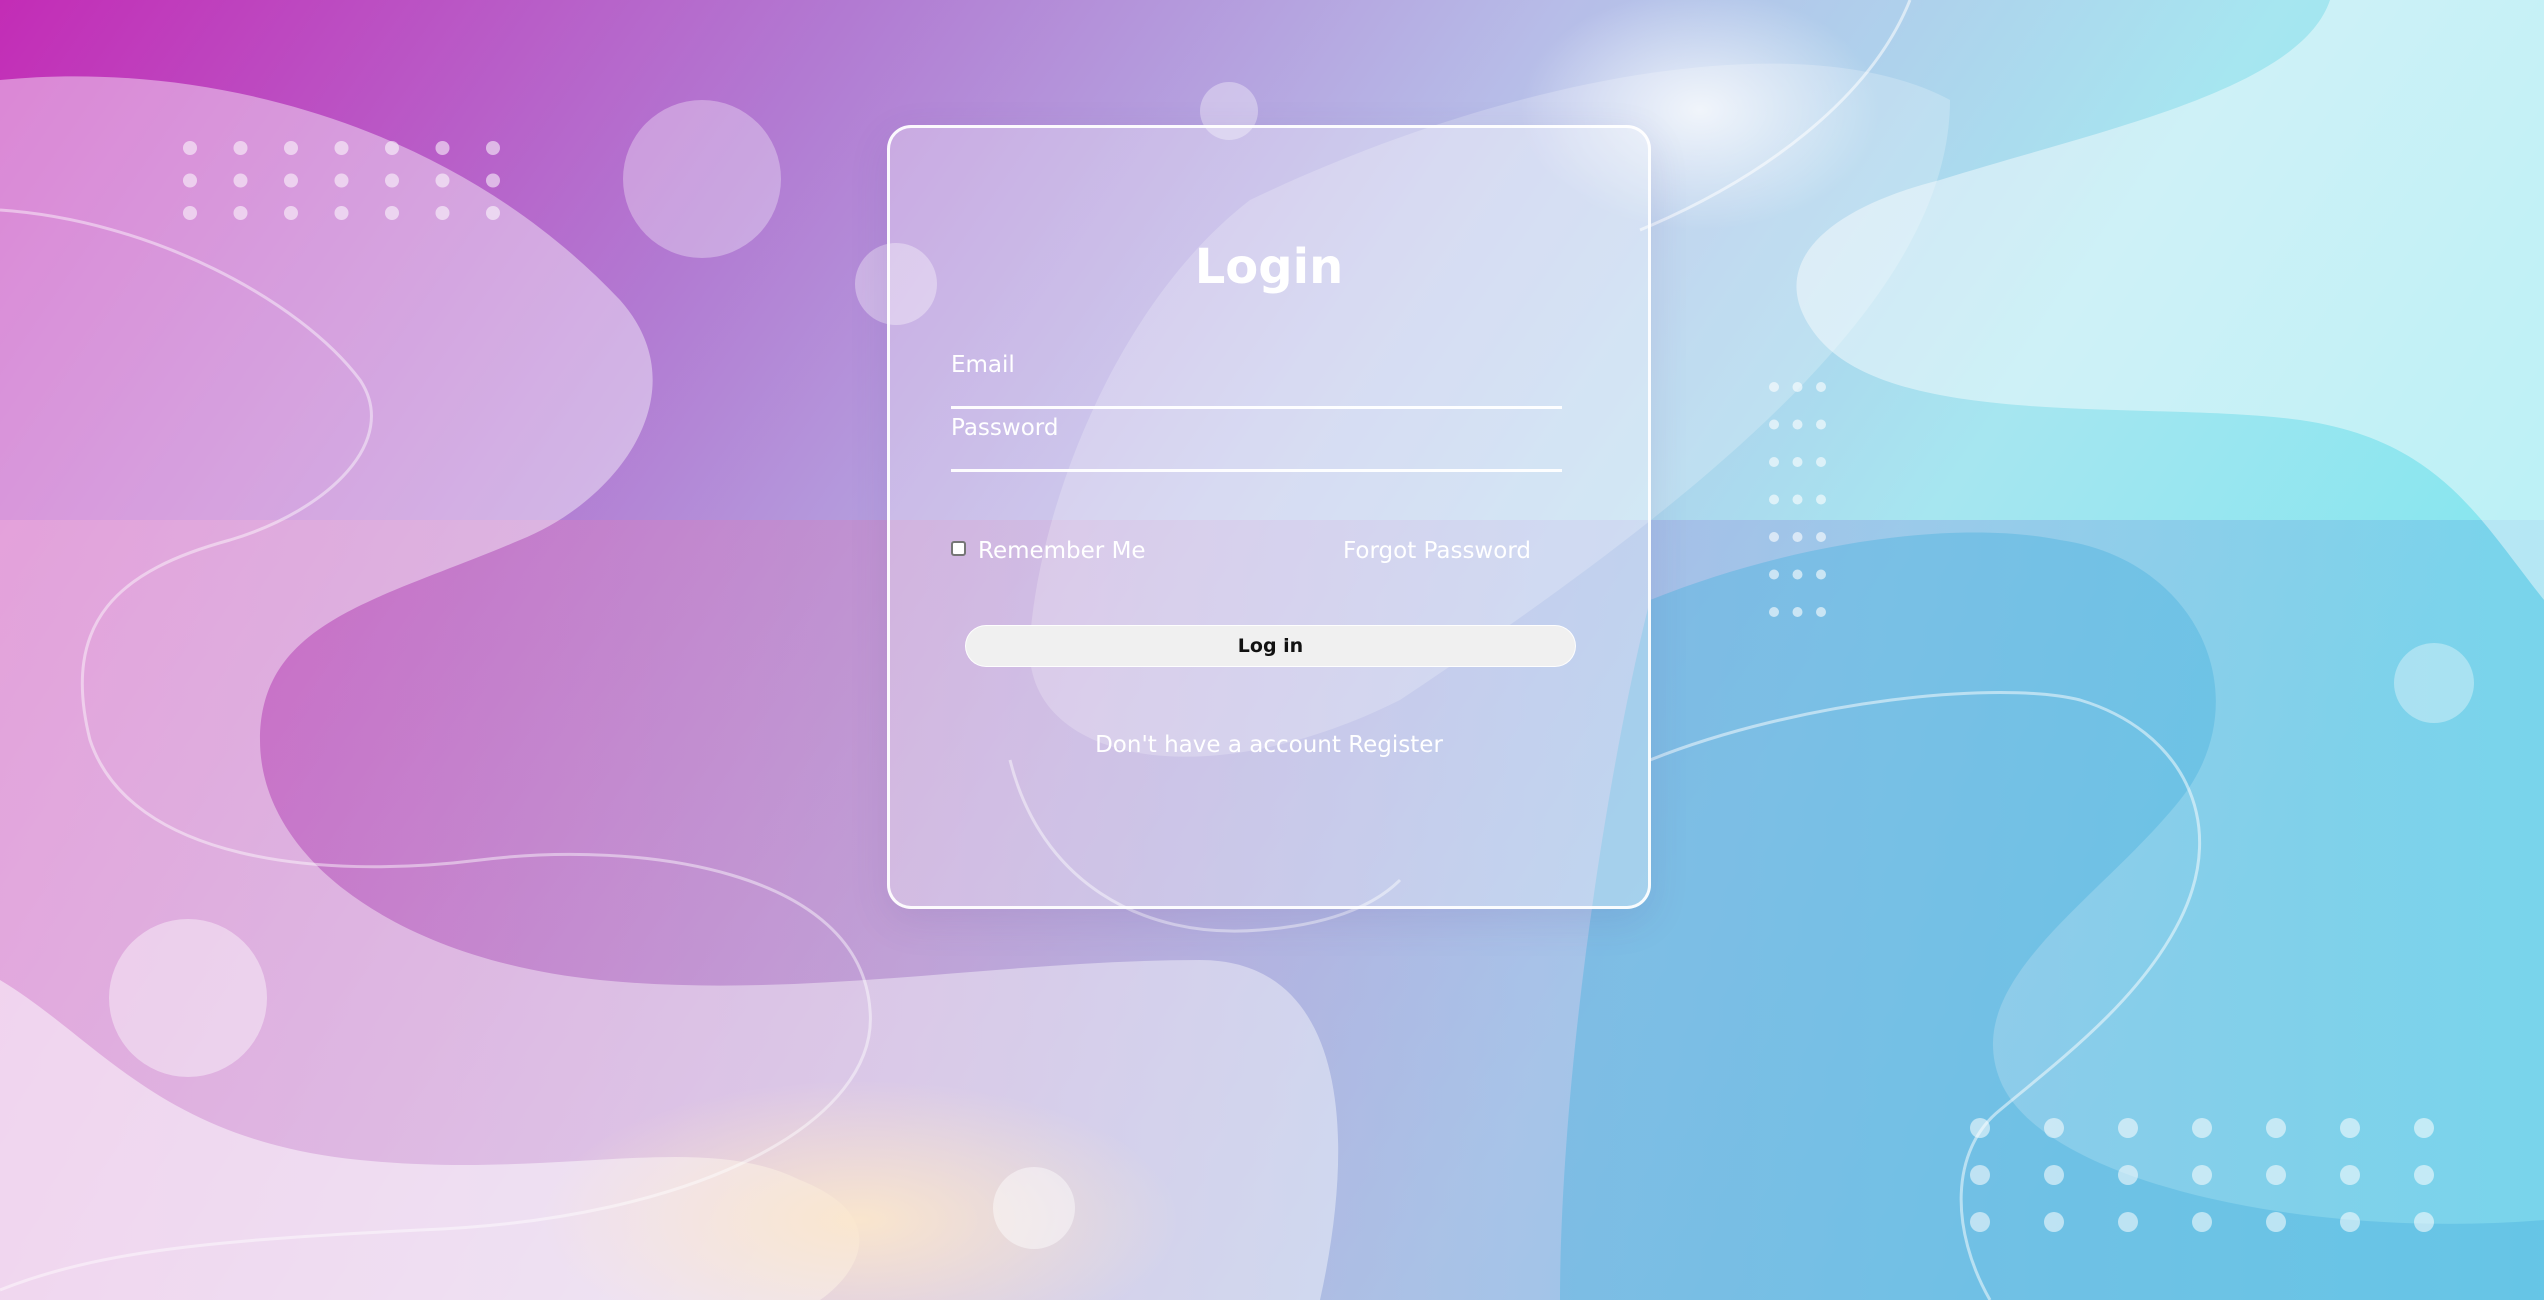  Describe the element at coordinates (1256, 470) in the screenshot. I see `password-input` at that location.